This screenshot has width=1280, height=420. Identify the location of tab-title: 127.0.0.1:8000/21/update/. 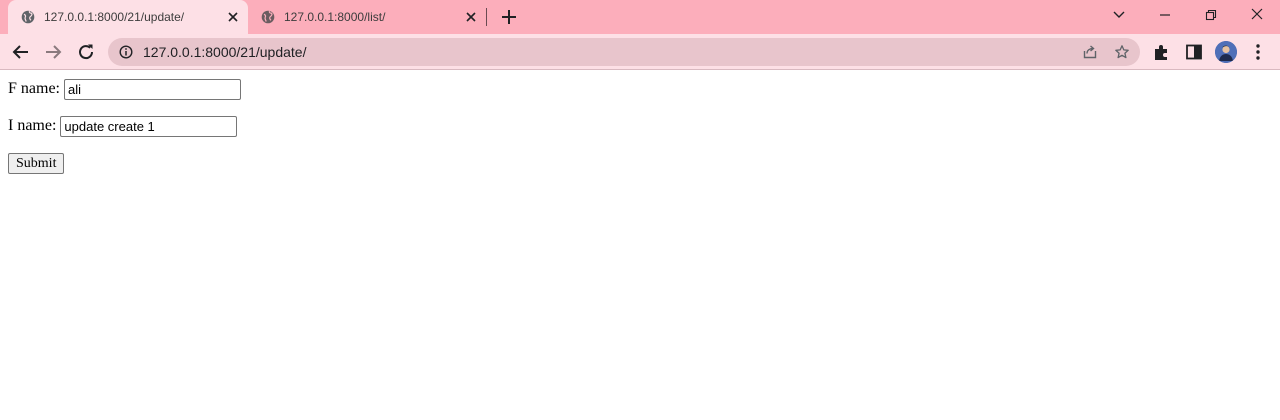
(114, 17).